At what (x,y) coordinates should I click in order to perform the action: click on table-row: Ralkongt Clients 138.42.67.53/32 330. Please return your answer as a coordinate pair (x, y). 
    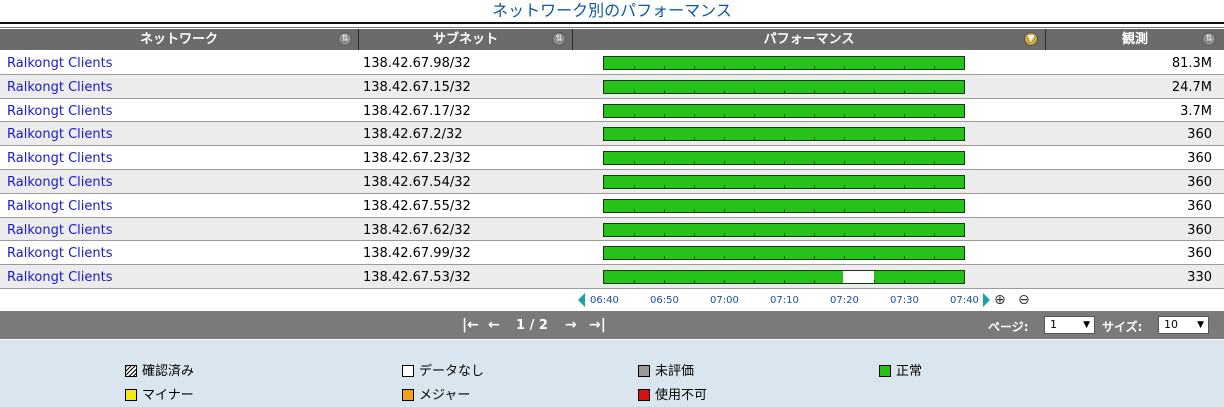
    Looking at the image, I should click on (612, 277).